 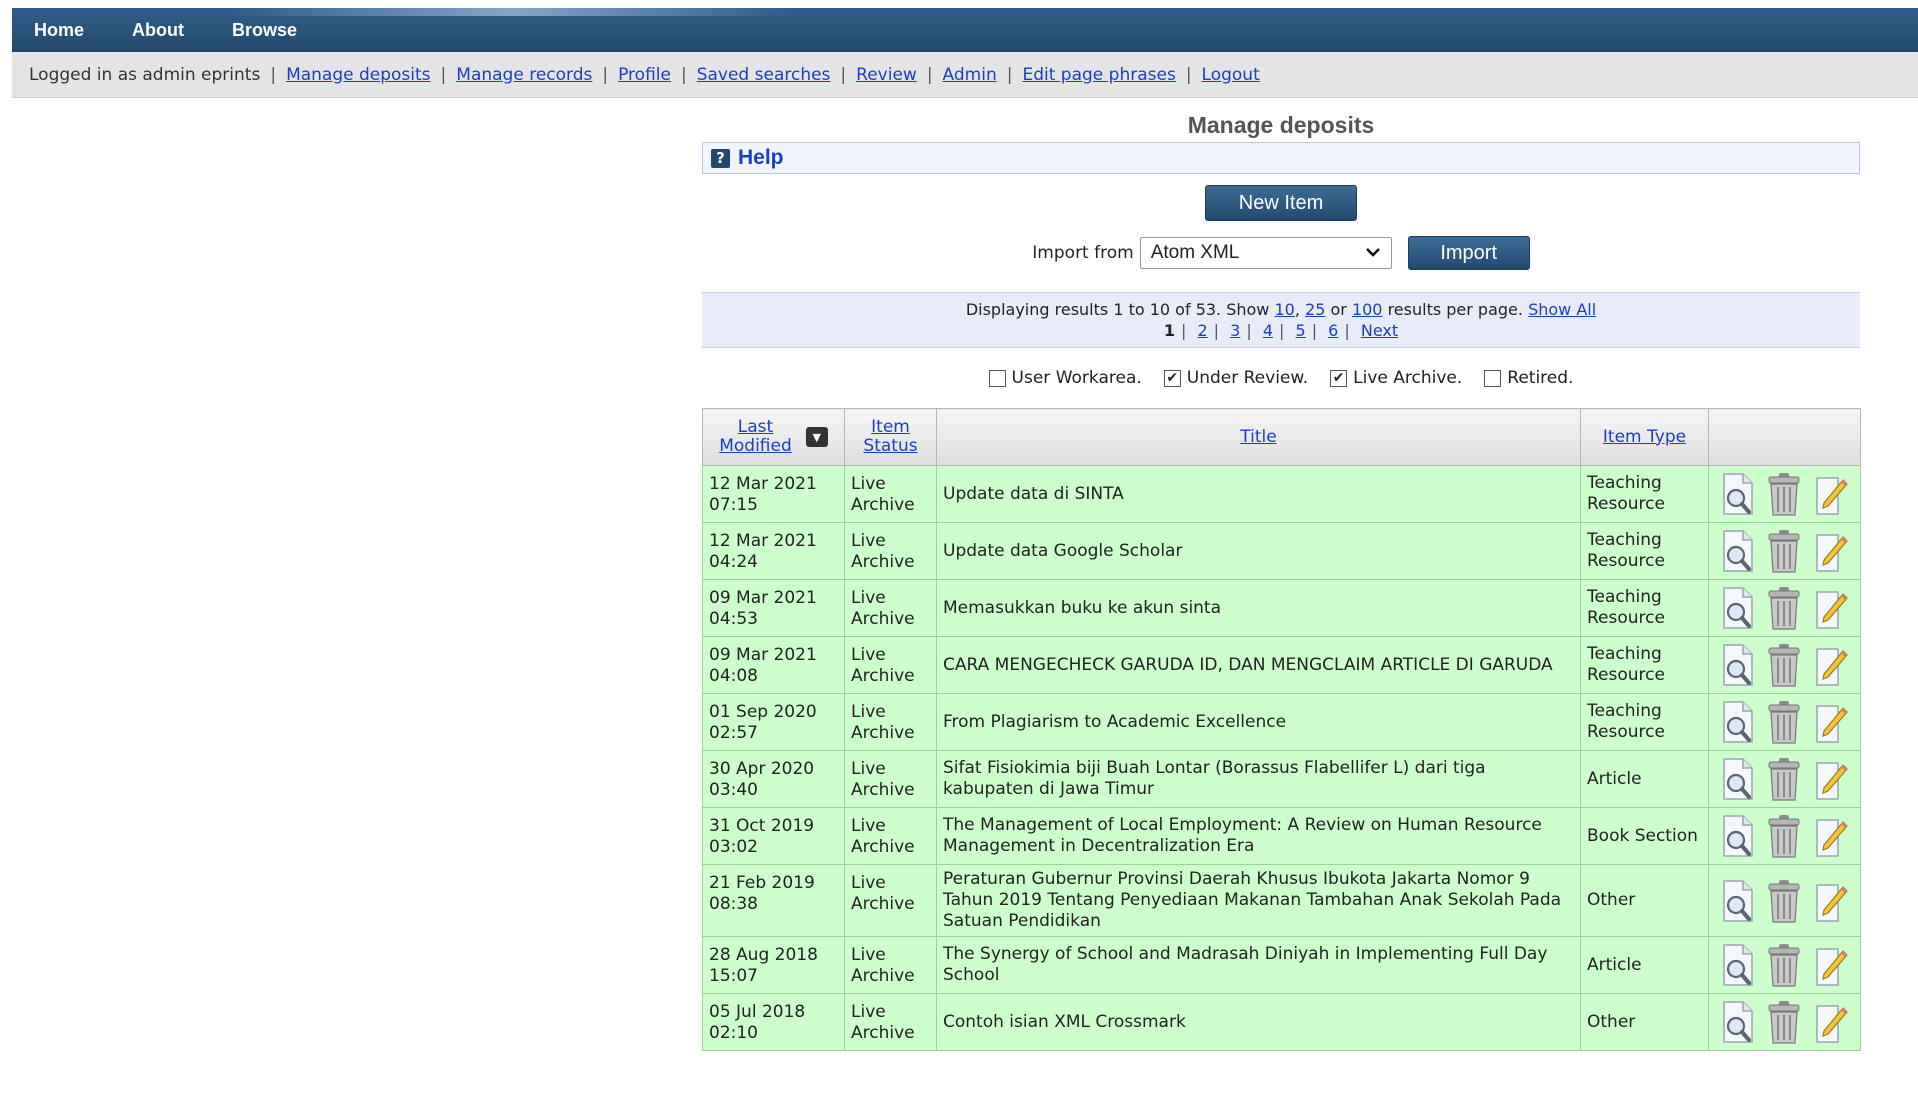 I want to click on new-item-button: New Item, so click(x=1281, y=203).